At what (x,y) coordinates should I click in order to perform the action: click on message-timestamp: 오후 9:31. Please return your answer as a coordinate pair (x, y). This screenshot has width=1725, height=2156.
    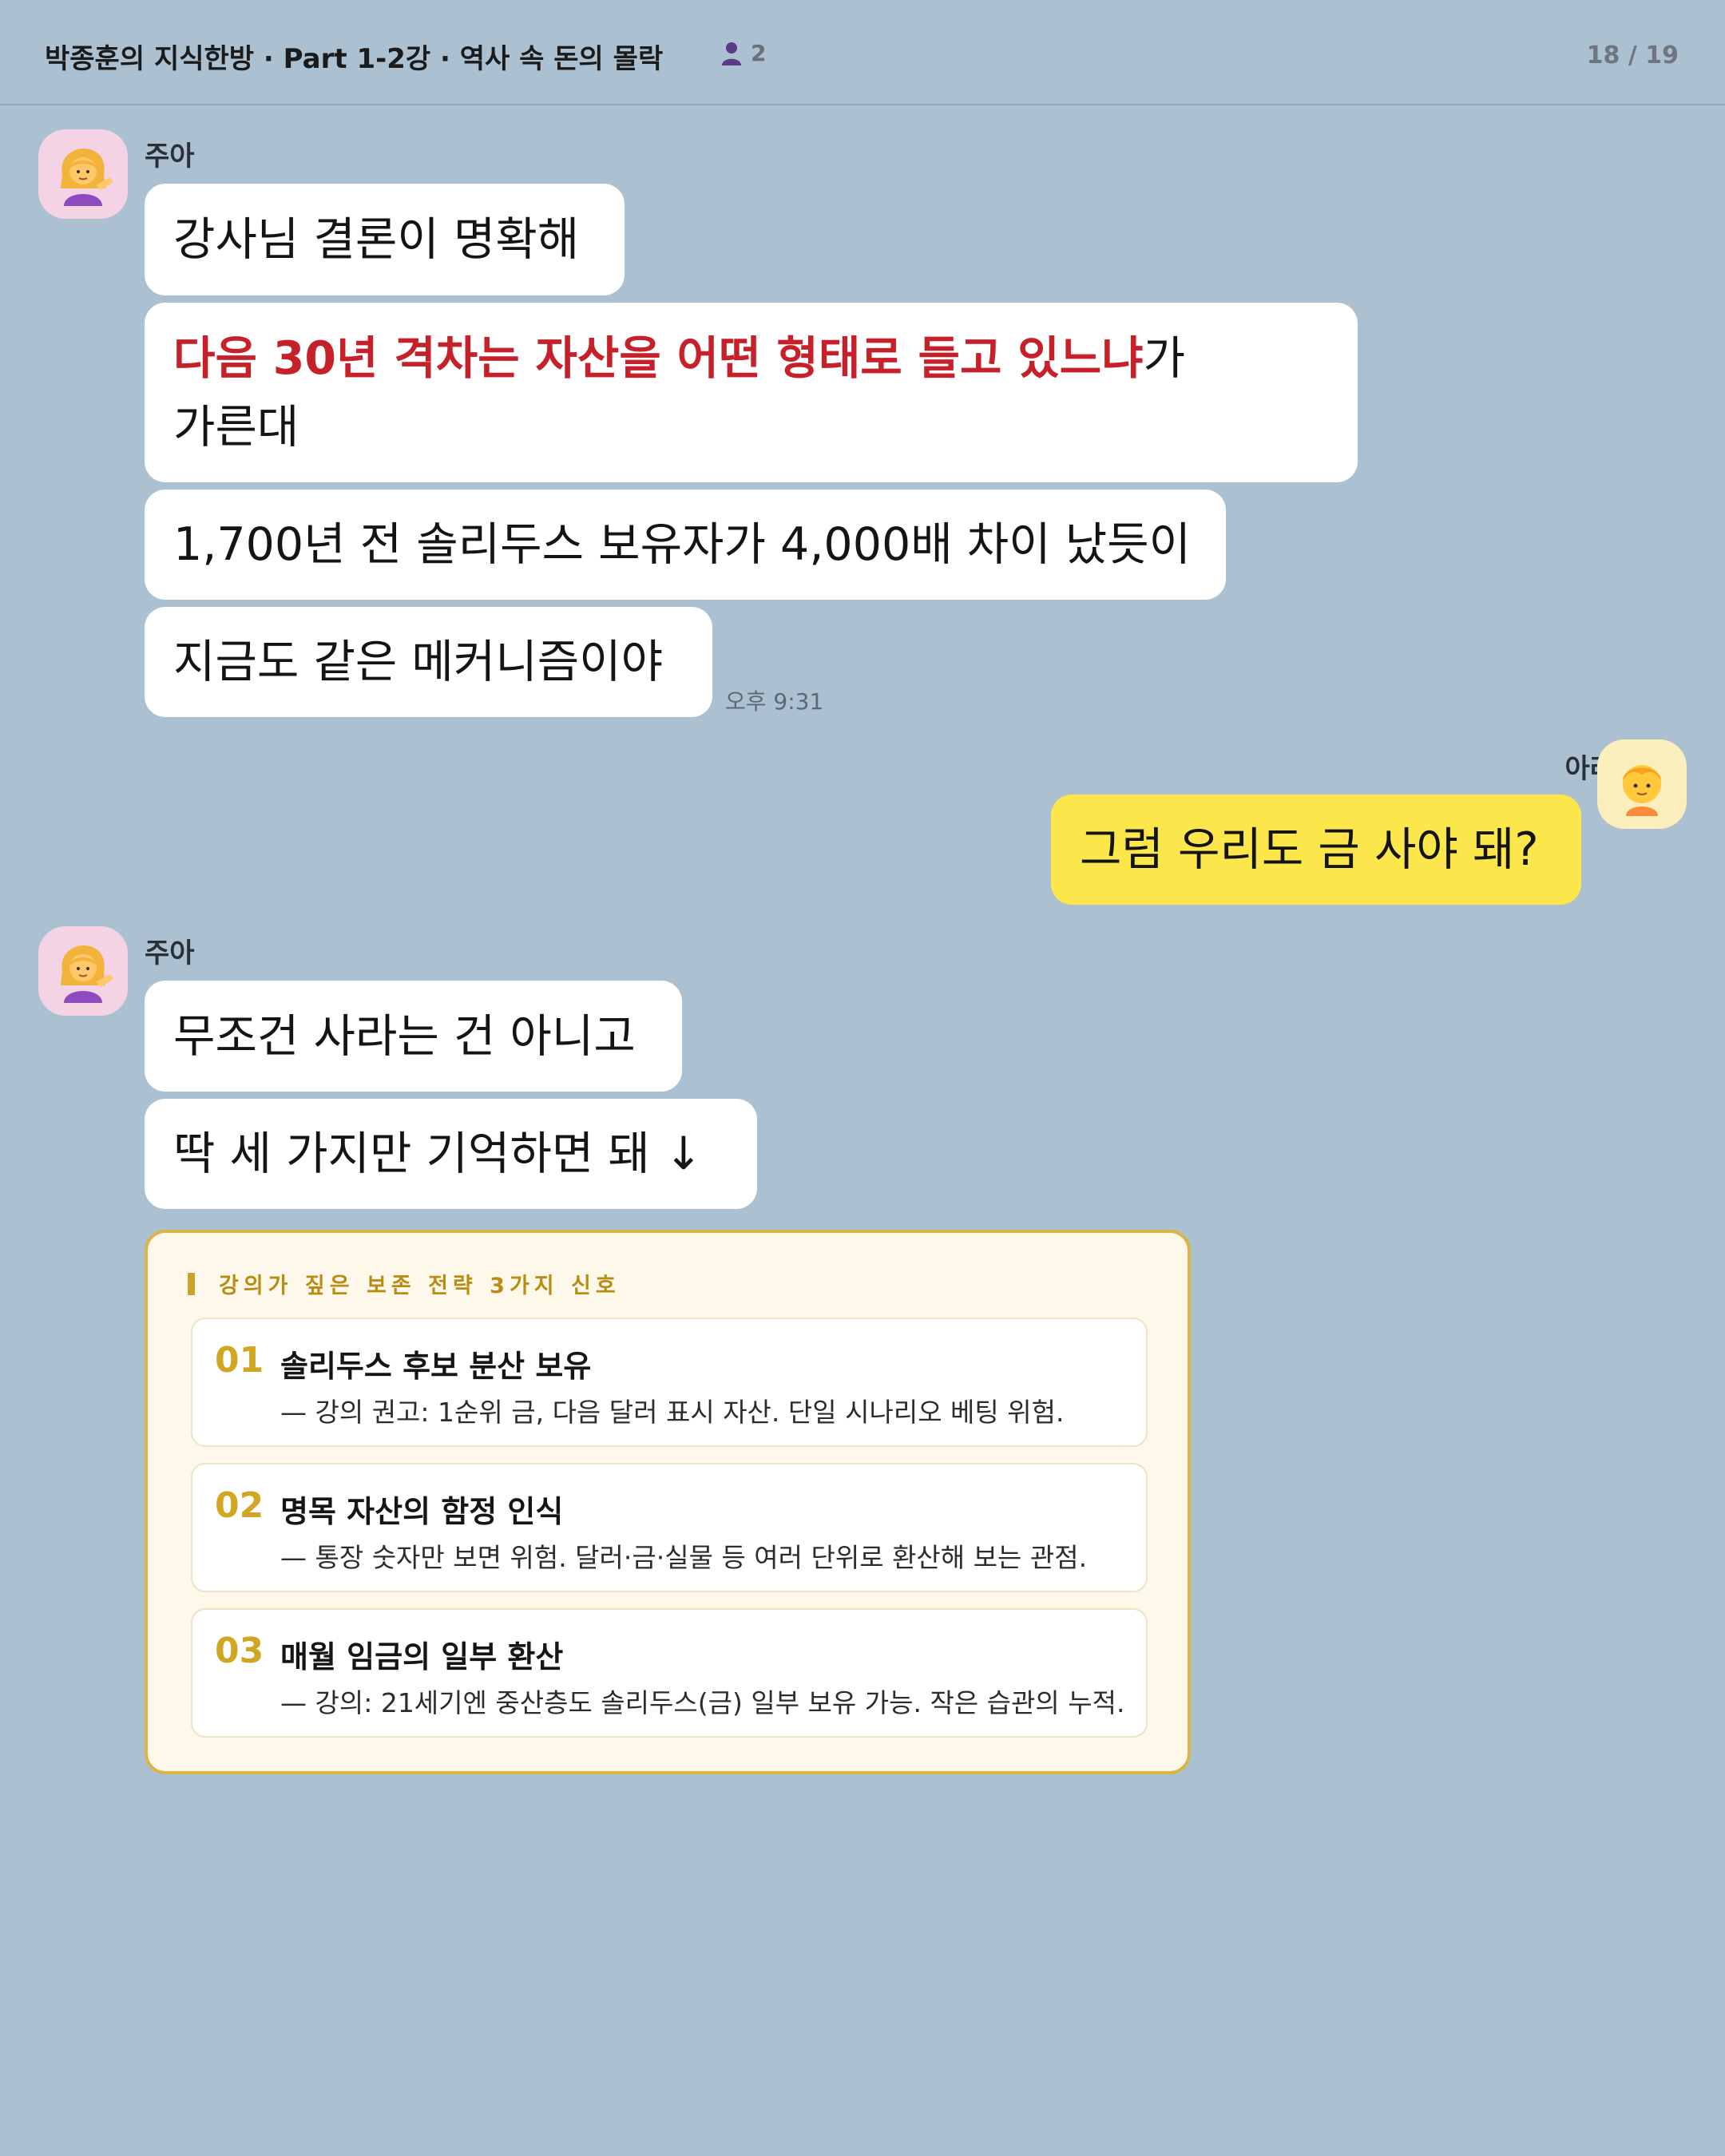
    Looking at the image, I should click on (775, 701).